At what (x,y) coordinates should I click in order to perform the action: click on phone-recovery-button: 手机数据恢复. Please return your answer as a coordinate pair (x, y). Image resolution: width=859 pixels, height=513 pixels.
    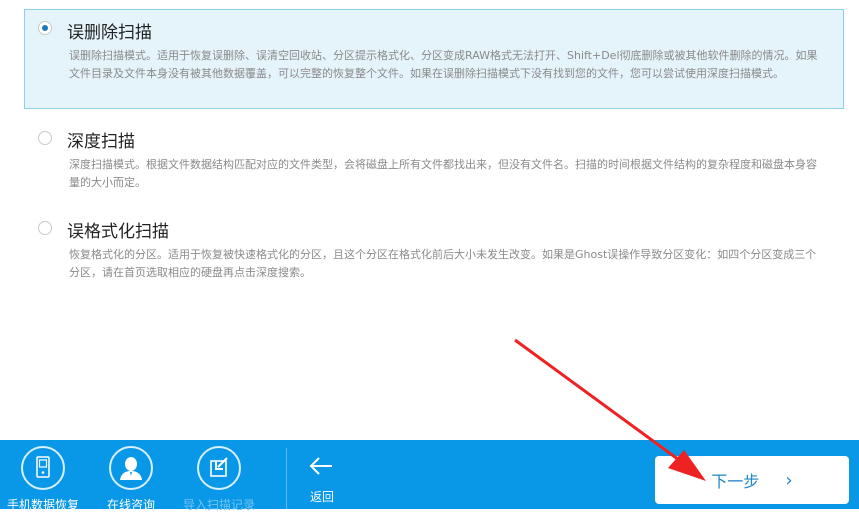
    Looking at the image, I should click on (44, 479).